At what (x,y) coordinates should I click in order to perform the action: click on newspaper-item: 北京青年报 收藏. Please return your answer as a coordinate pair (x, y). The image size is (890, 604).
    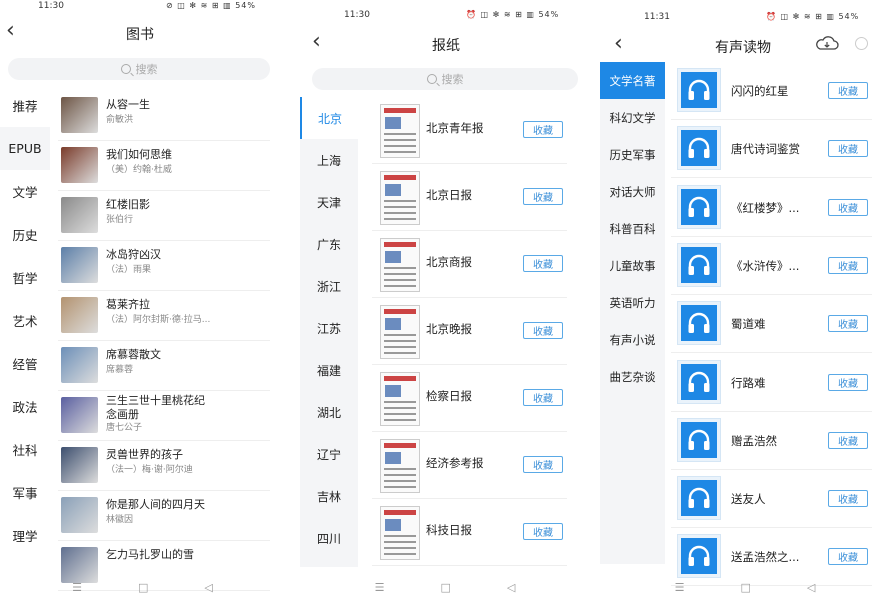
    Looking at the image, I should click on (469, 130).